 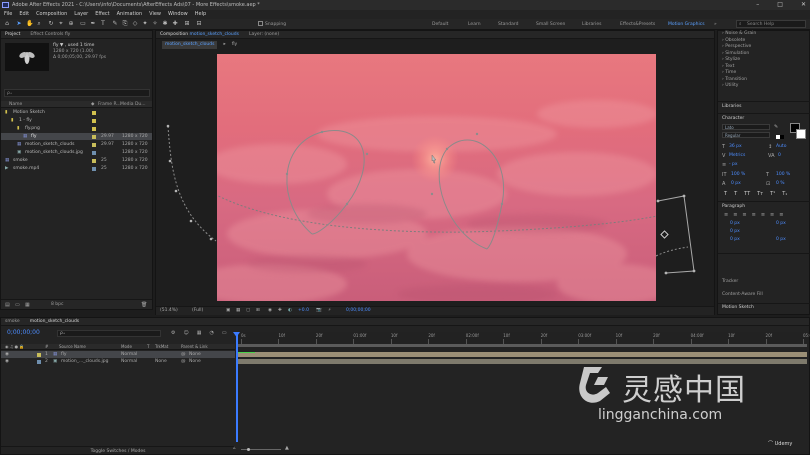 What do you see at coordinates (303, 311) in the screenshot?
I see `exposure-value: +0.0` at bounding box center [303, 311].